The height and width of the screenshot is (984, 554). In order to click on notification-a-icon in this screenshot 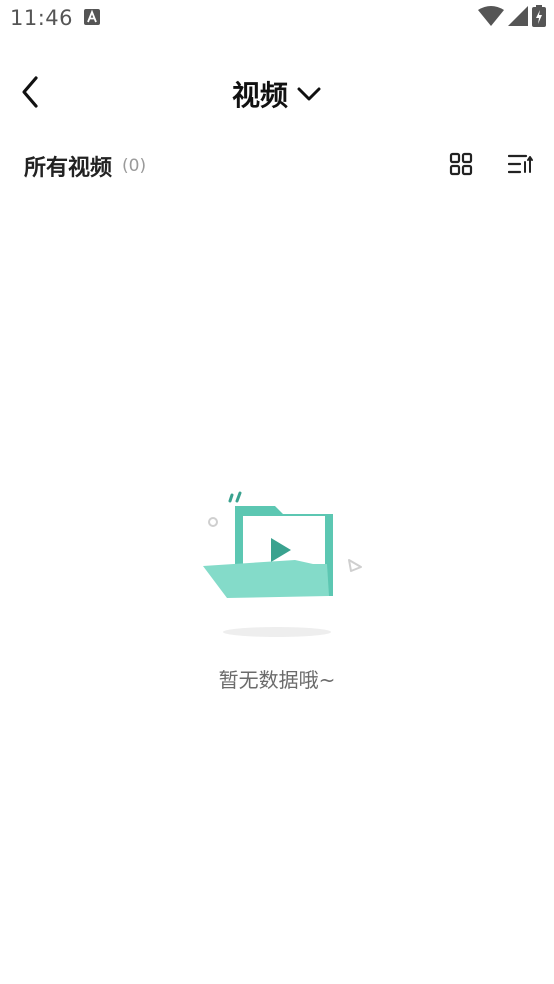, I will do `click(92, 17)`.